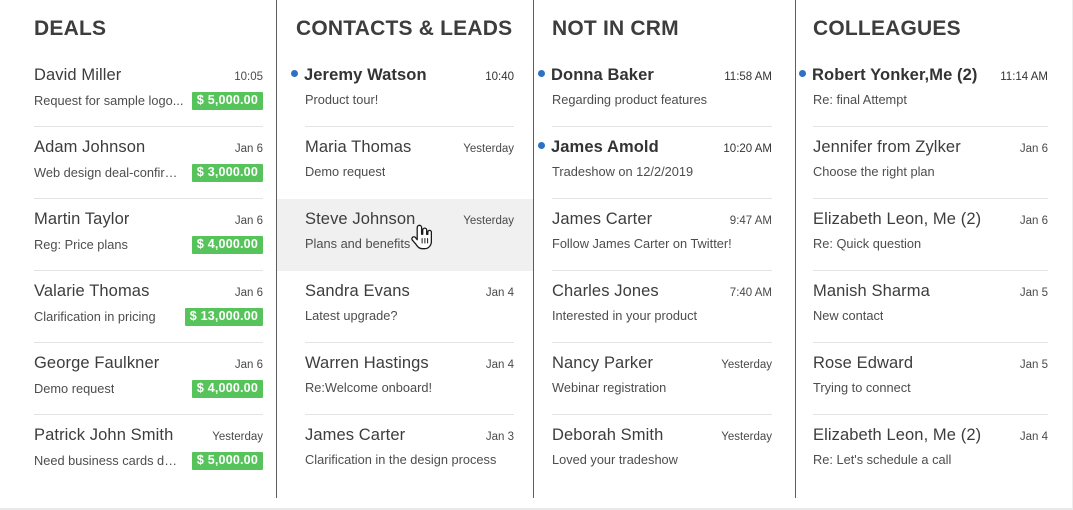 The image size is (1073, 510). I want to click on message-row-header: David Miller 10:05, so click(148, 75).